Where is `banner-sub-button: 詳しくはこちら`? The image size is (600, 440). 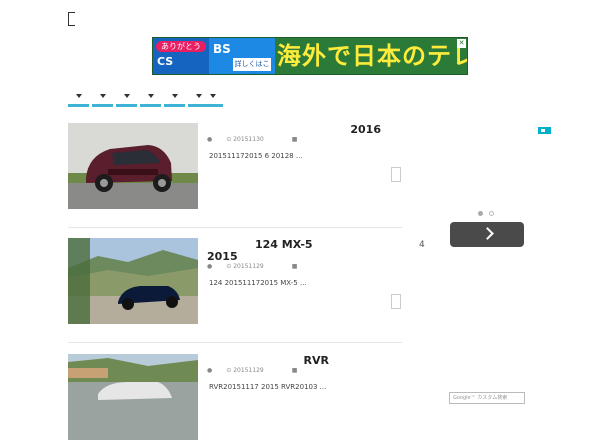 banner-sub-button: 詳しくはこちら is located at coordinates (252, 66).